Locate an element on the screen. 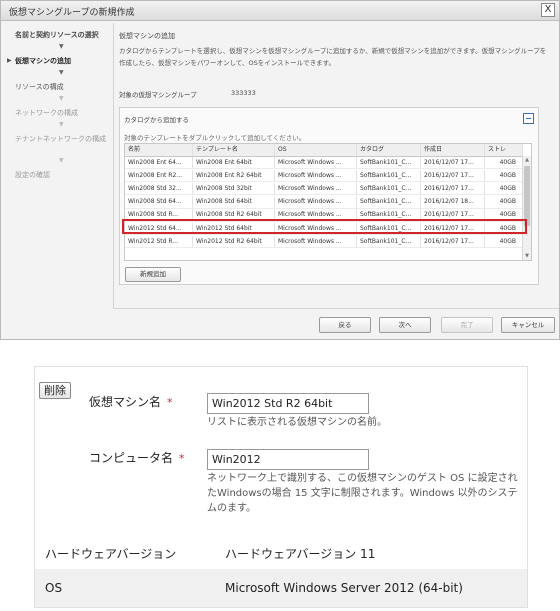  table-cell: Win2008 Ent 64bit is located at coordinates (234, 162).